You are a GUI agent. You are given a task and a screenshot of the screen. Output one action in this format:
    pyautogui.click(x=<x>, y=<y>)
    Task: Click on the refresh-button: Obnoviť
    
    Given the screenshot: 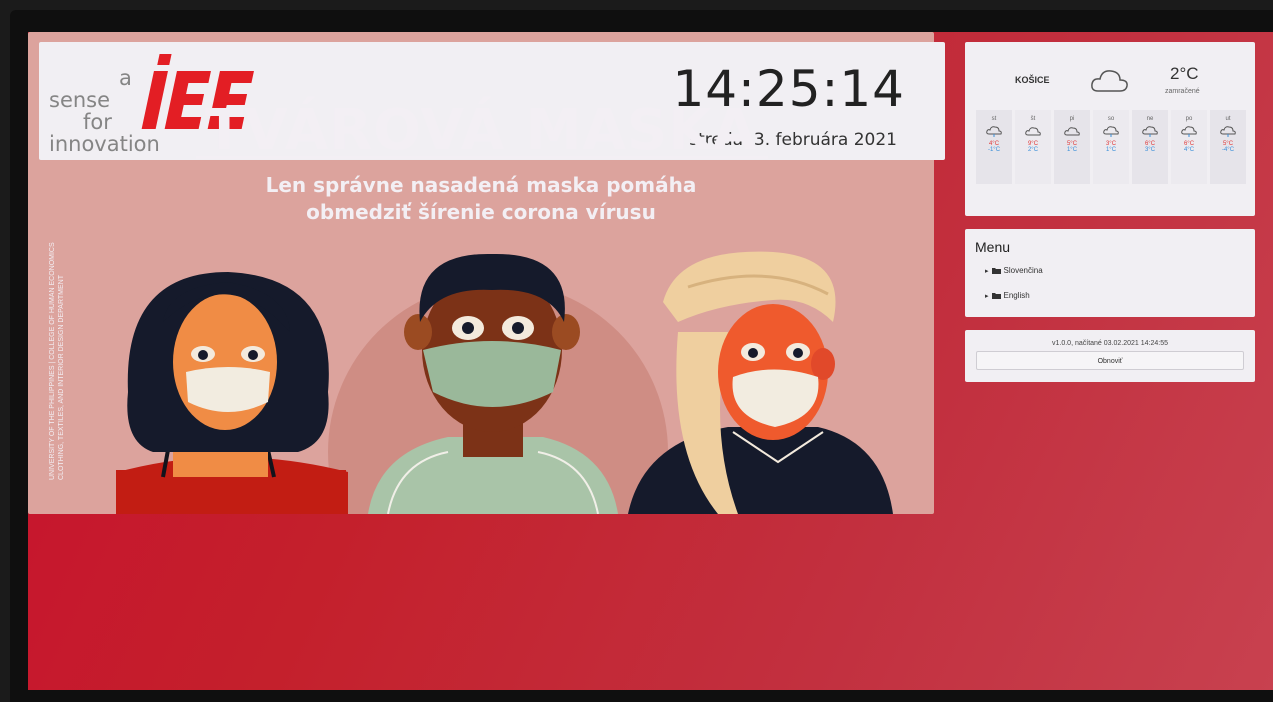 What is the action you would take?
    pyautogui.click(x=1110, y=360)
    